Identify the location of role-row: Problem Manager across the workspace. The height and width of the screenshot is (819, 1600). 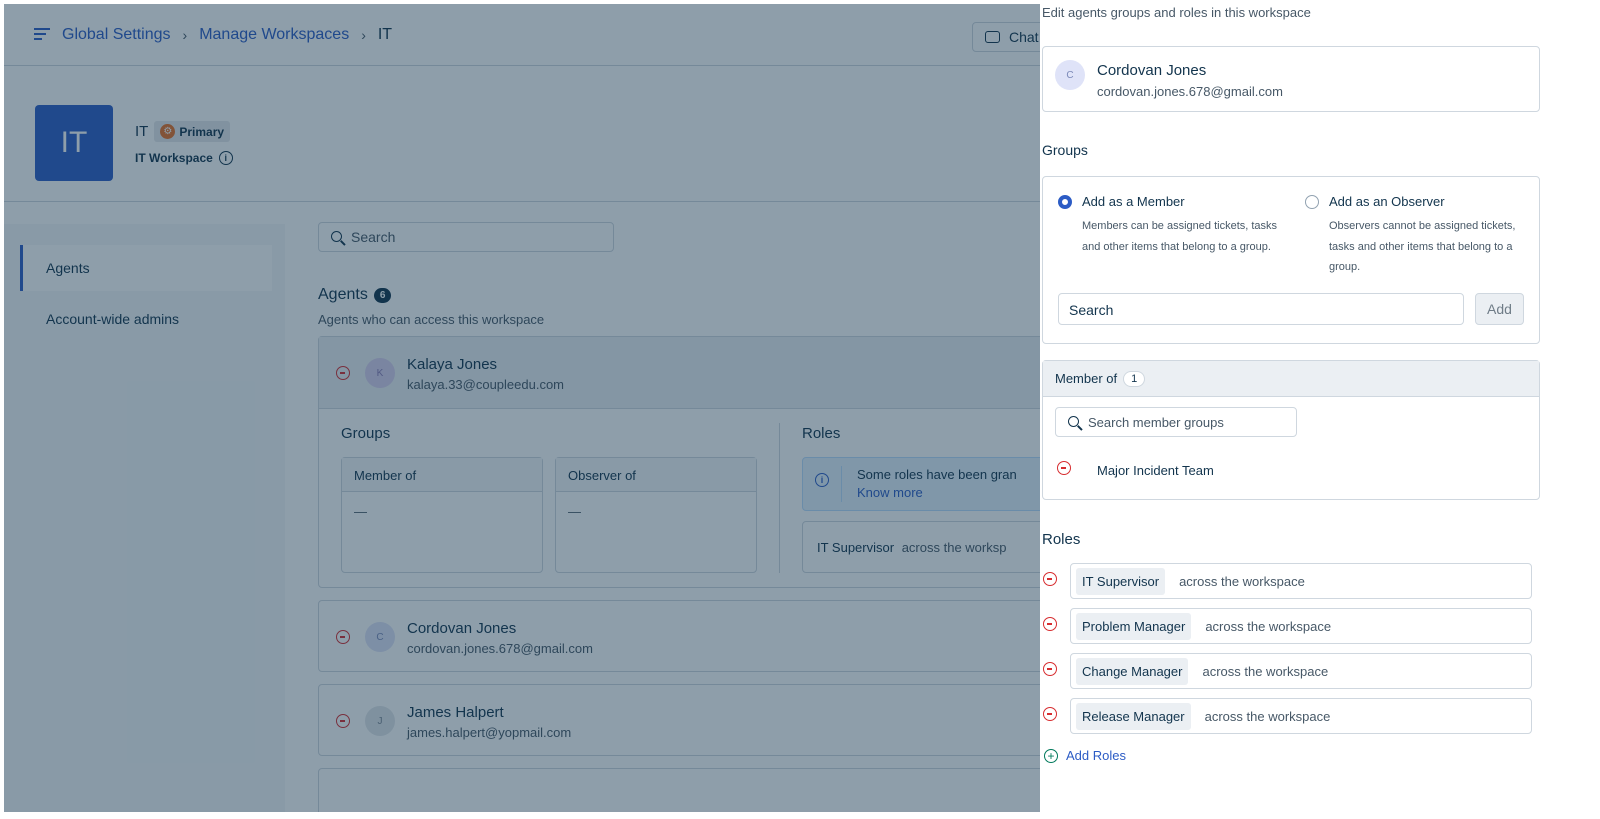
(1301, 626).